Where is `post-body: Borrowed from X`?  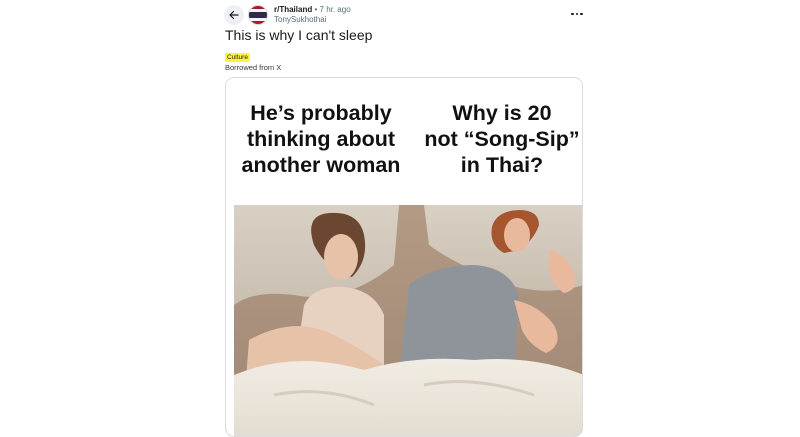 post-body: Borrowed from X is located at coordinates (253, 67).